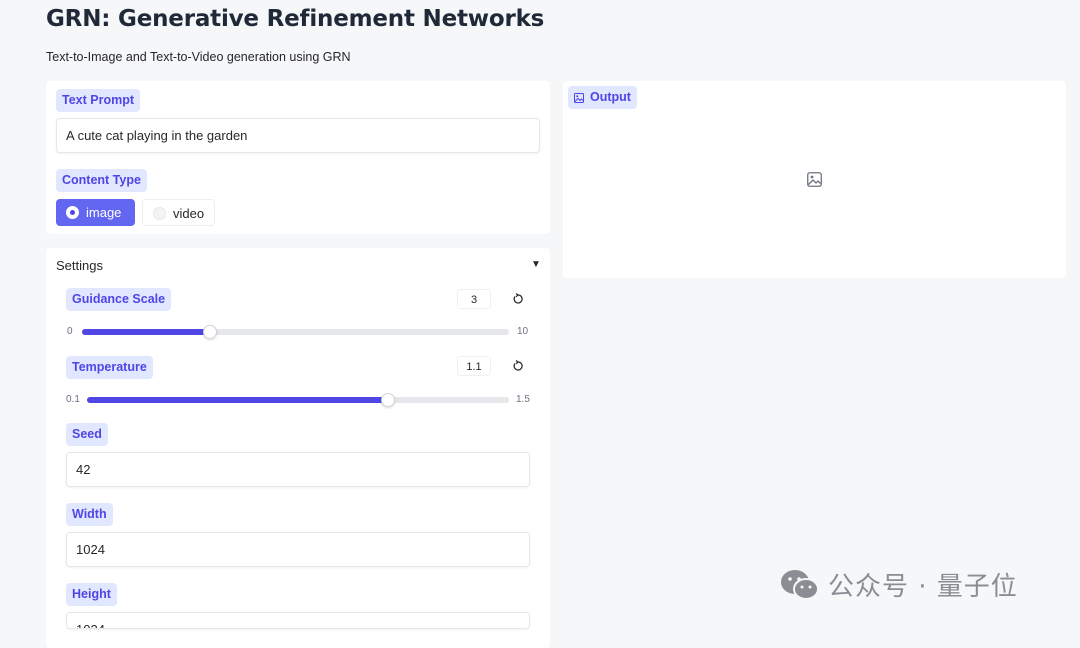  Describe the element at coordinates (146, 332) in the screenshot. I see `guidance-scale-fill` at that location.